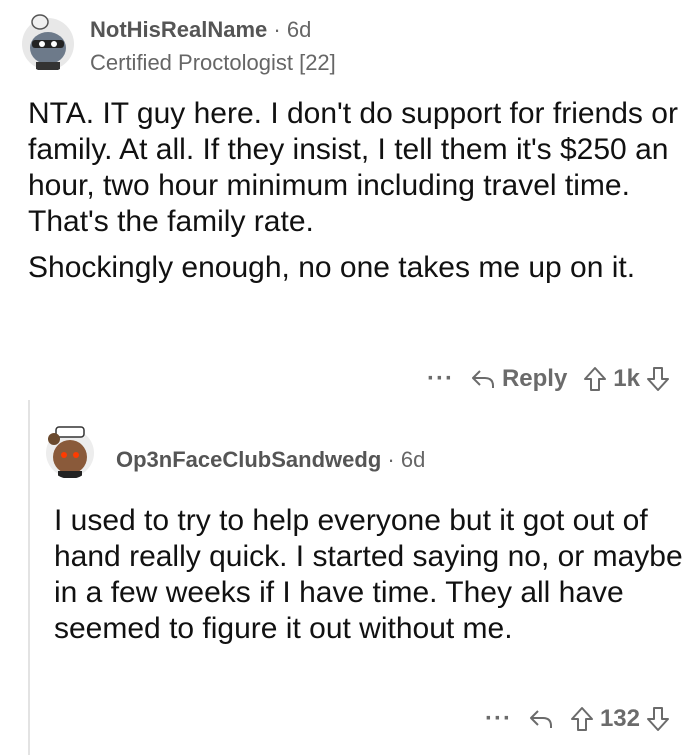 The height and width of the screenshot is (755, 700). I want to click on username: Op3nFaceClubSandwedg, so click(248, 459).